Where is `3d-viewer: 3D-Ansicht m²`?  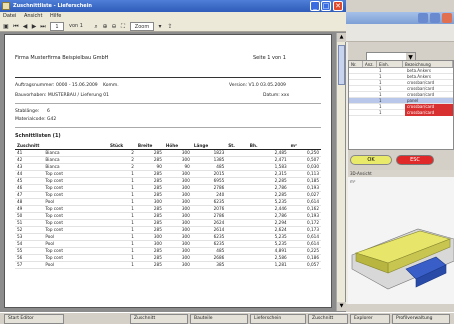 3d-viewer: 3D-Ansicht m² is located at coordinates (401, 237).